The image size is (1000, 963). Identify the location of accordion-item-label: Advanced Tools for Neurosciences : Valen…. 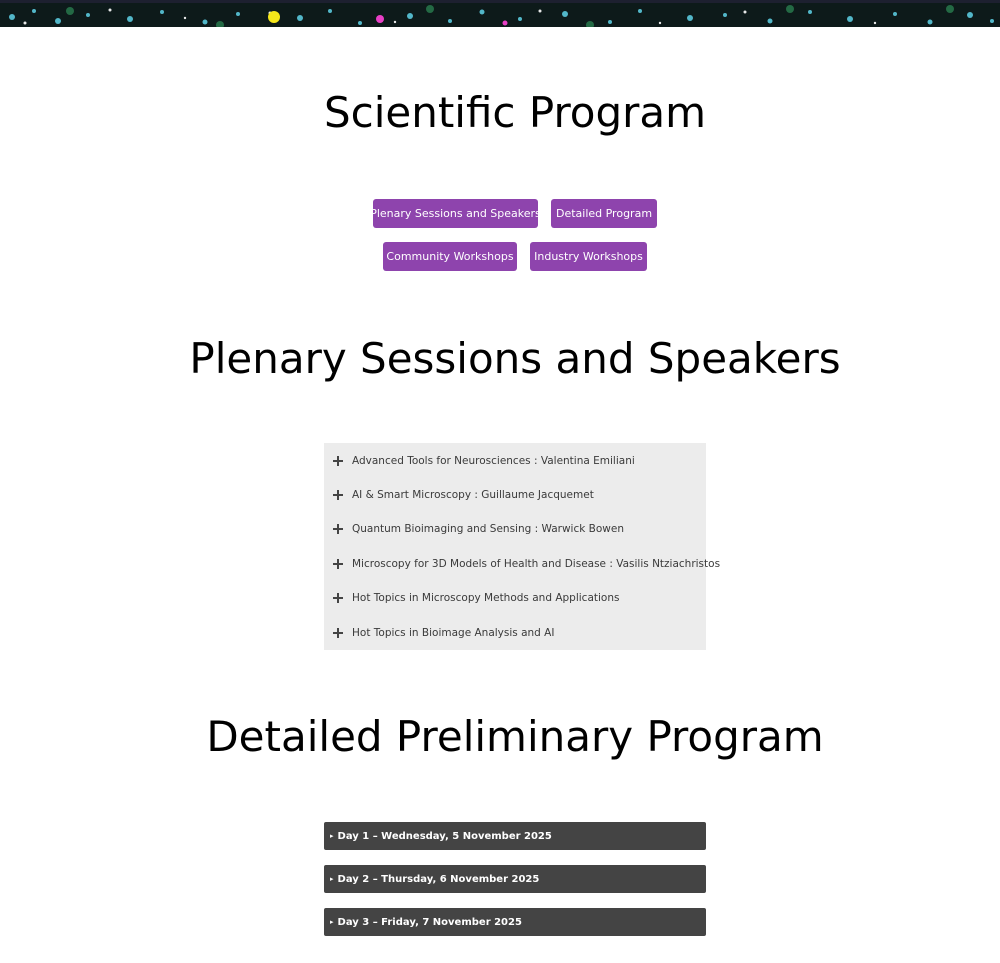
(493, 461).